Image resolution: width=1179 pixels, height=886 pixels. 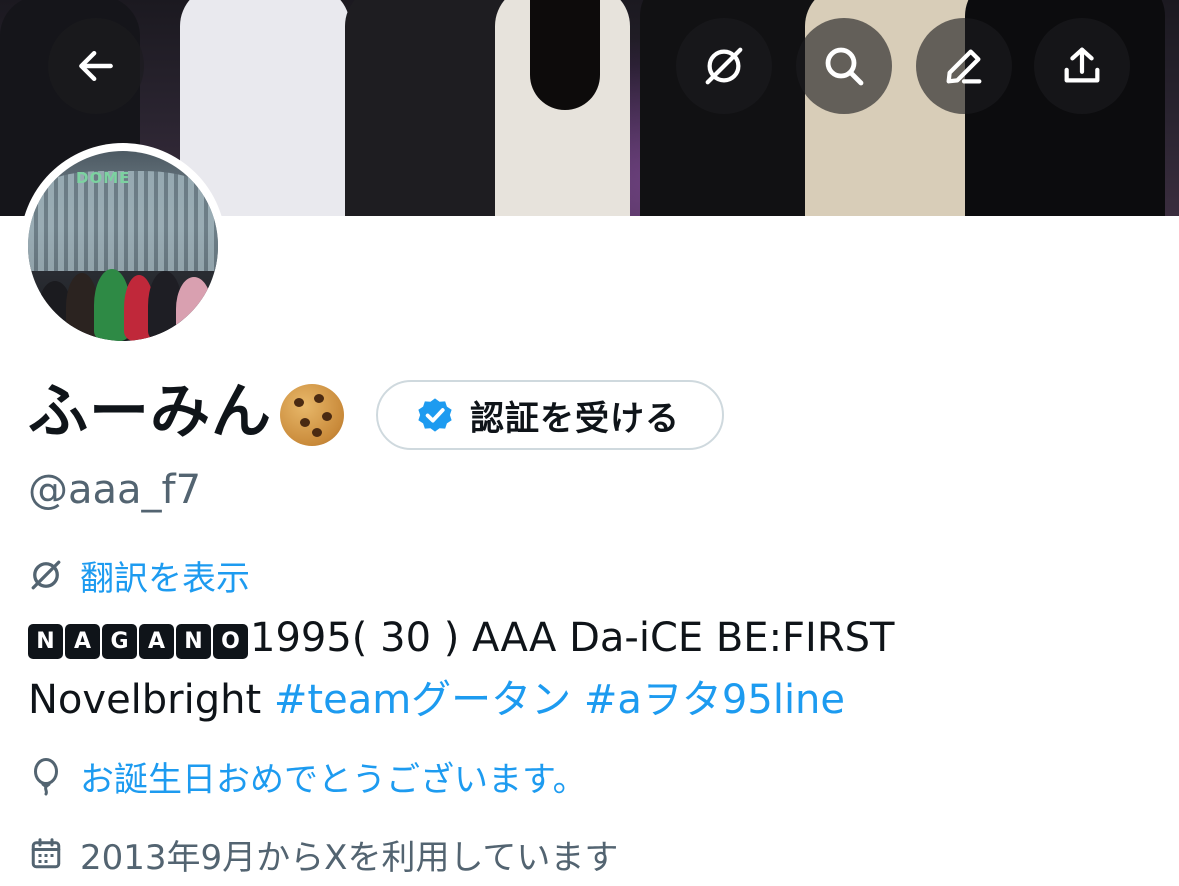 What do you see at coordinates (115, 490) in the screenshot?
I see `user-handle: @aaa_f7` at bounding box center [115, 490].